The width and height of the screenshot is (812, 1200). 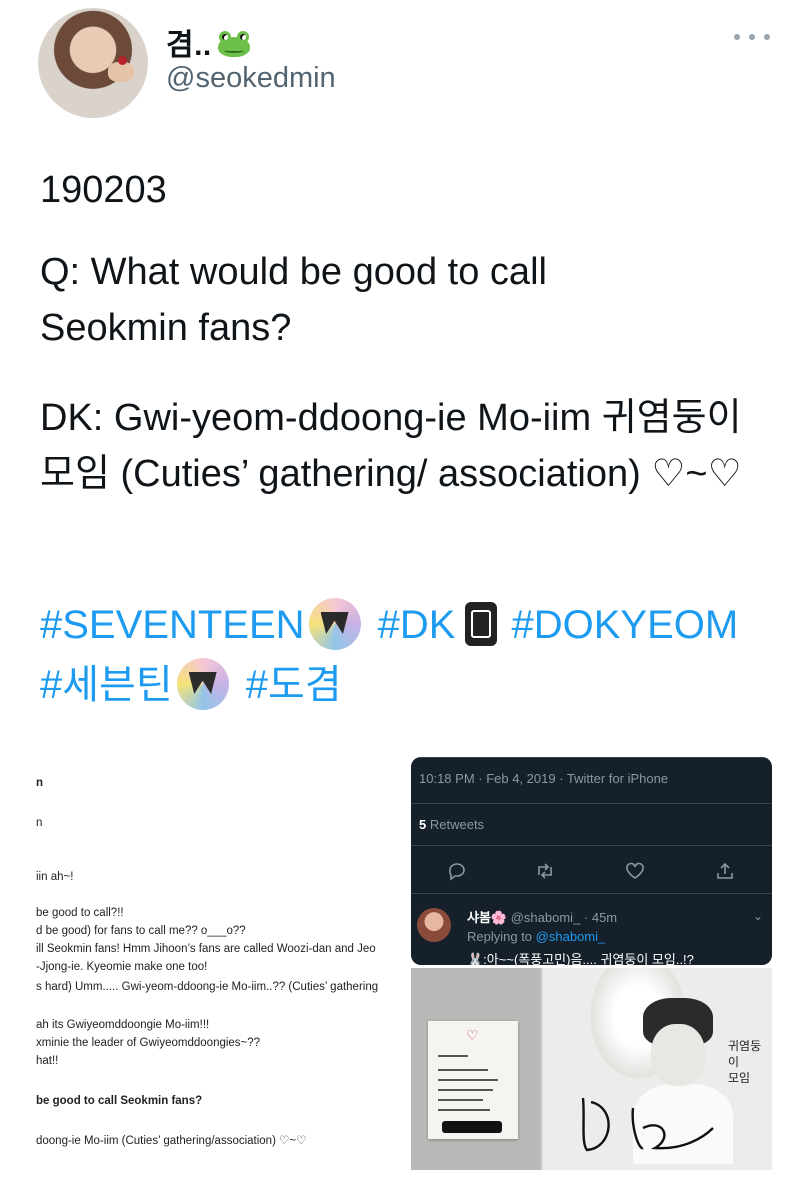 I want to click on tweet-date-text: 190203, so click(x=103, y=190).